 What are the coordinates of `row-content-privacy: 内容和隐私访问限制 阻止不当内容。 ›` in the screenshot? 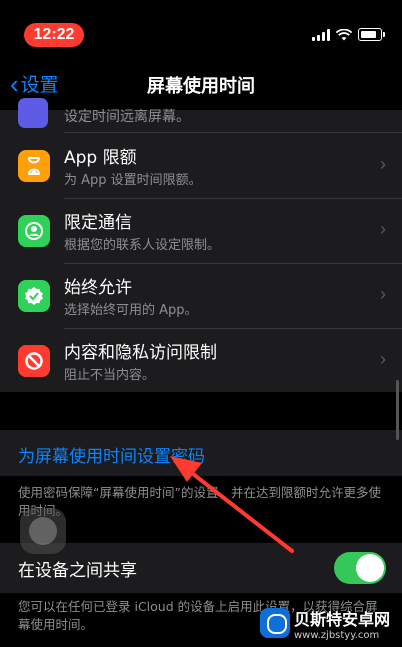 It's located at (201, 361).